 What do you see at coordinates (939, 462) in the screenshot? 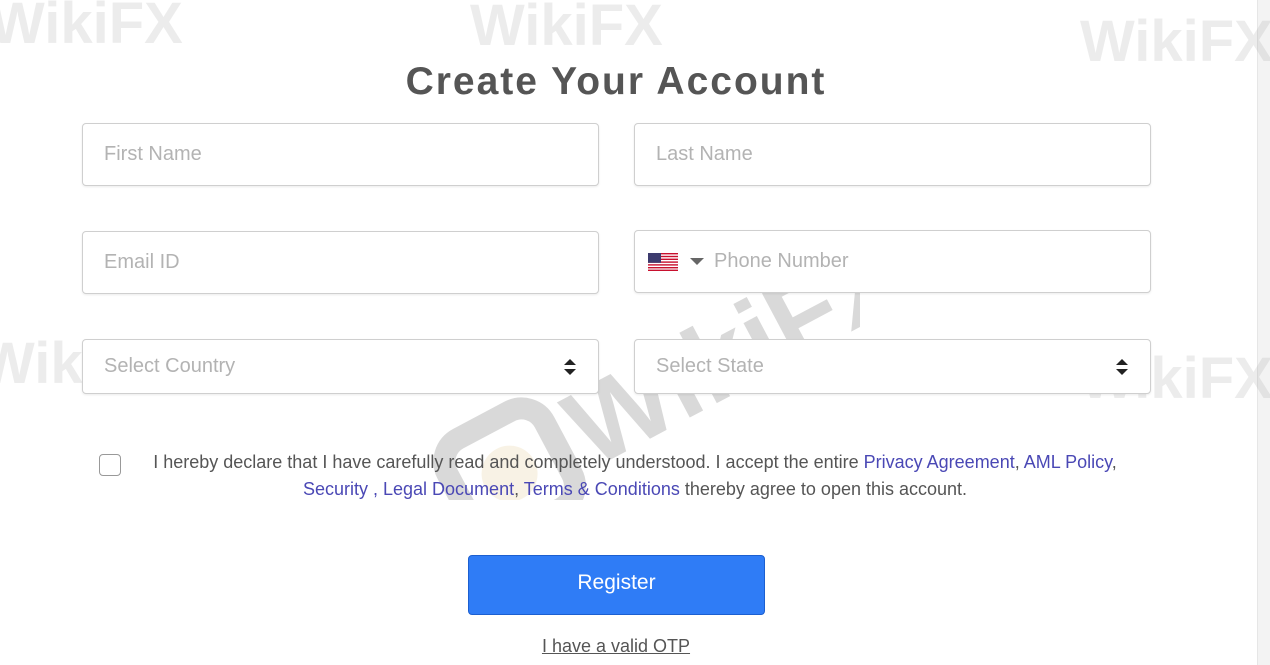
I see `privacy-agreement-link: Privacy Agreement` at bounding box center [939, 462].